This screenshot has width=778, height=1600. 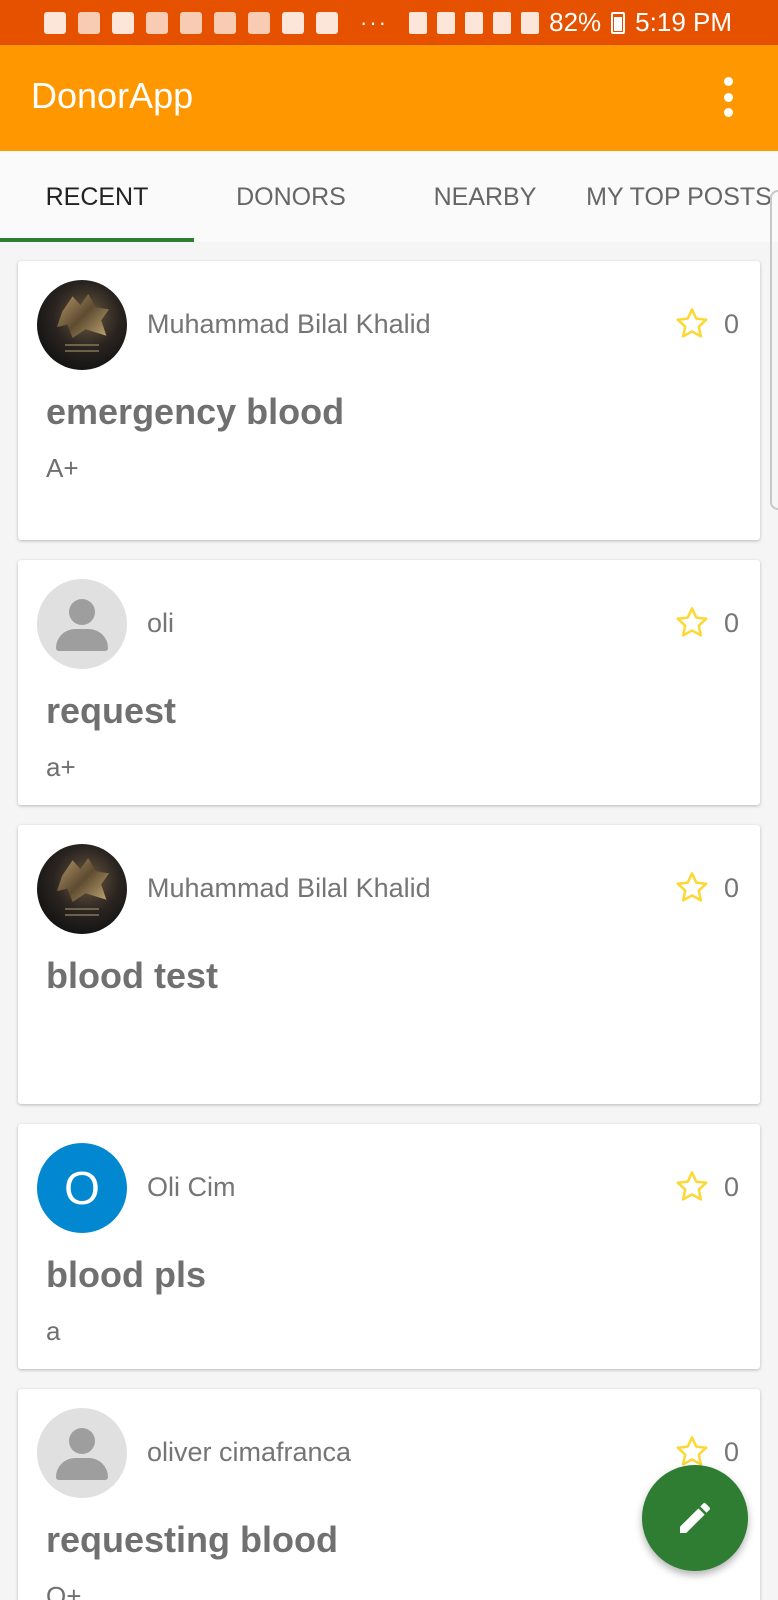 I want to click on more-notifications-indicator: ···, so click(x=374, y=22).